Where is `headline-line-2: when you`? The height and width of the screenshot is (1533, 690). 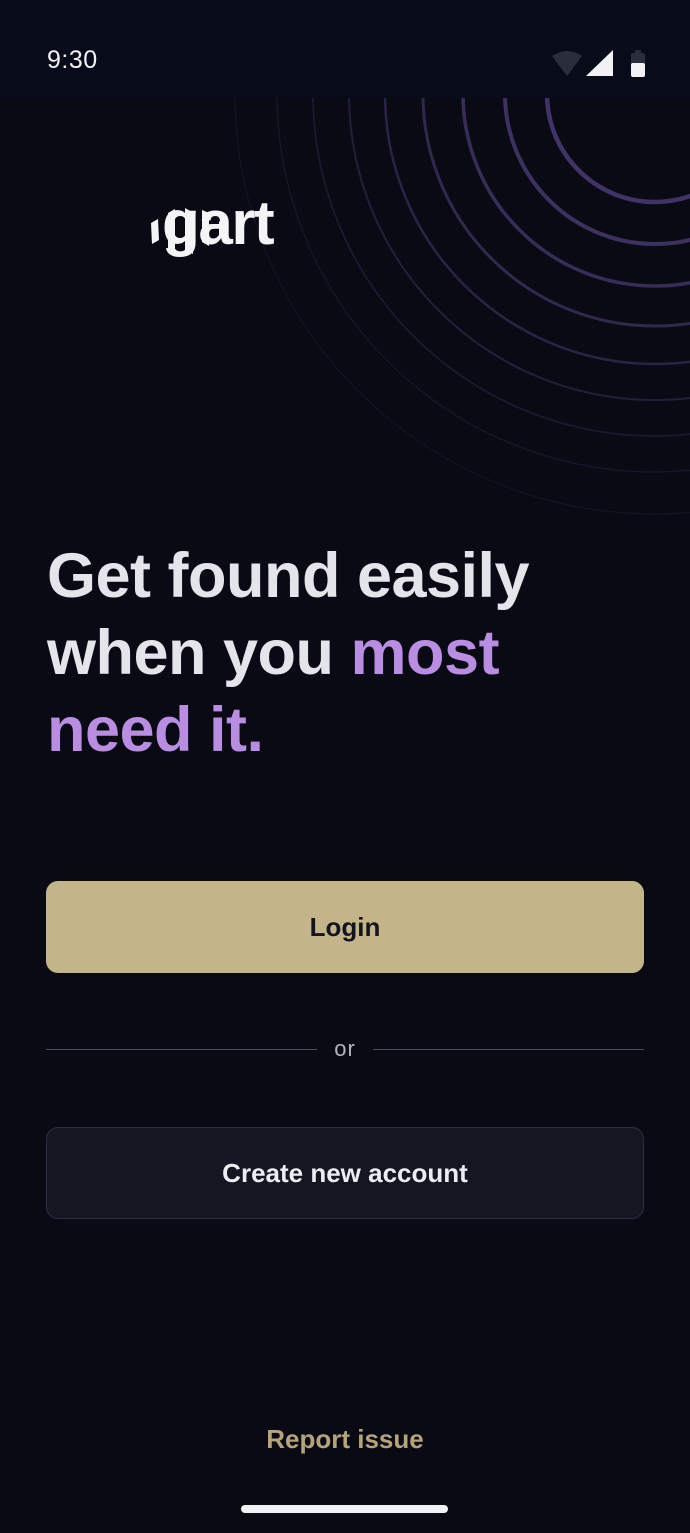
headline-line-2: when you is located at coordinates (199, 653).